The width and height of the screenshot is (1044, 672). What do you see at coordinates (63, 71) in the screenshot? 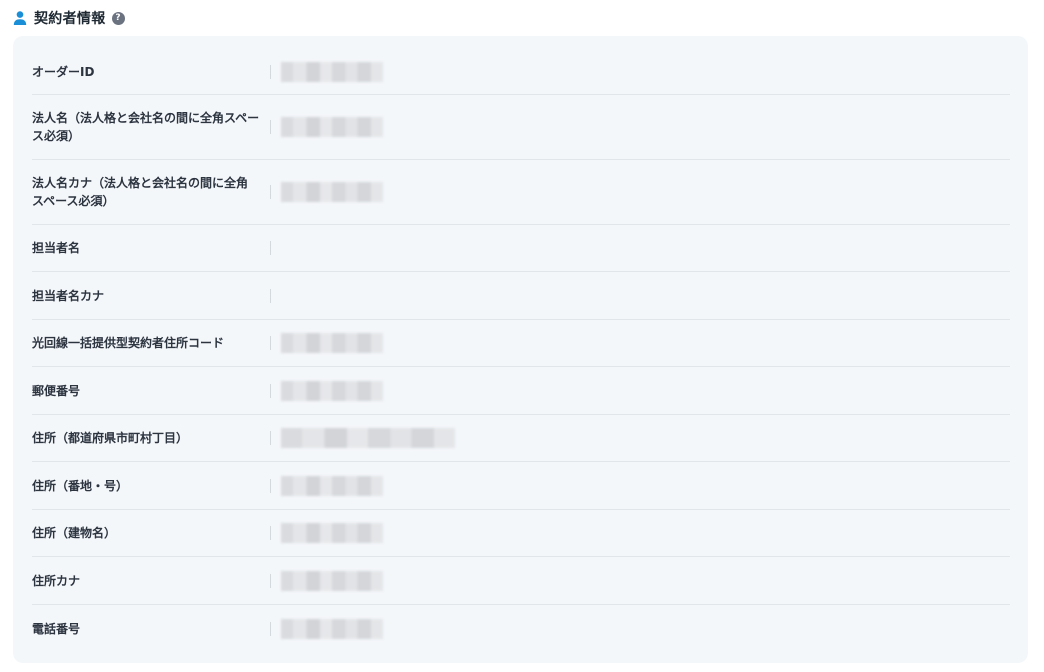
I see `field-label: オーダーID` at bounding box center [63, 71].